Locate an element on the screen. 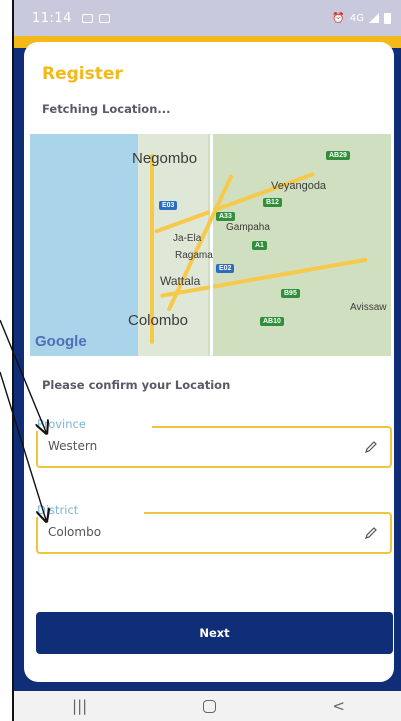 Image resolution: width=401 pixels, height=721 pixels. page-title: Register is located at coordinates (82, 74).